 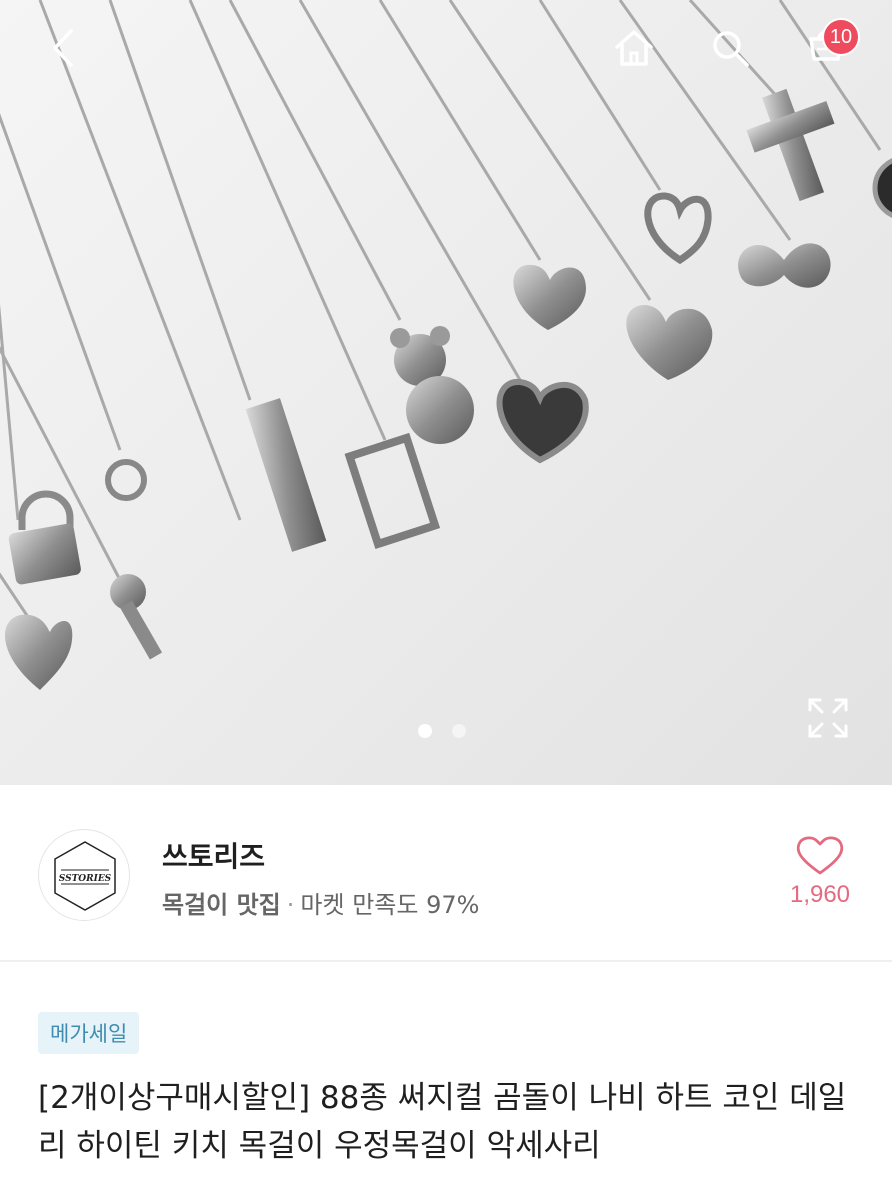 I want to click on expand-icon, so click(x=828, y=718).